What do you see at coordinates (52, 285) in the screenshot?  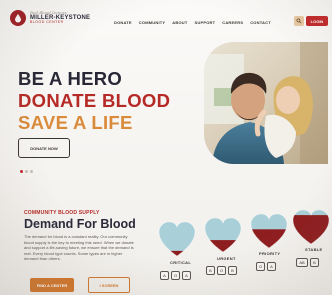 I see `find-center-button: FIND A CENTER` at bounding box center [52, 285].